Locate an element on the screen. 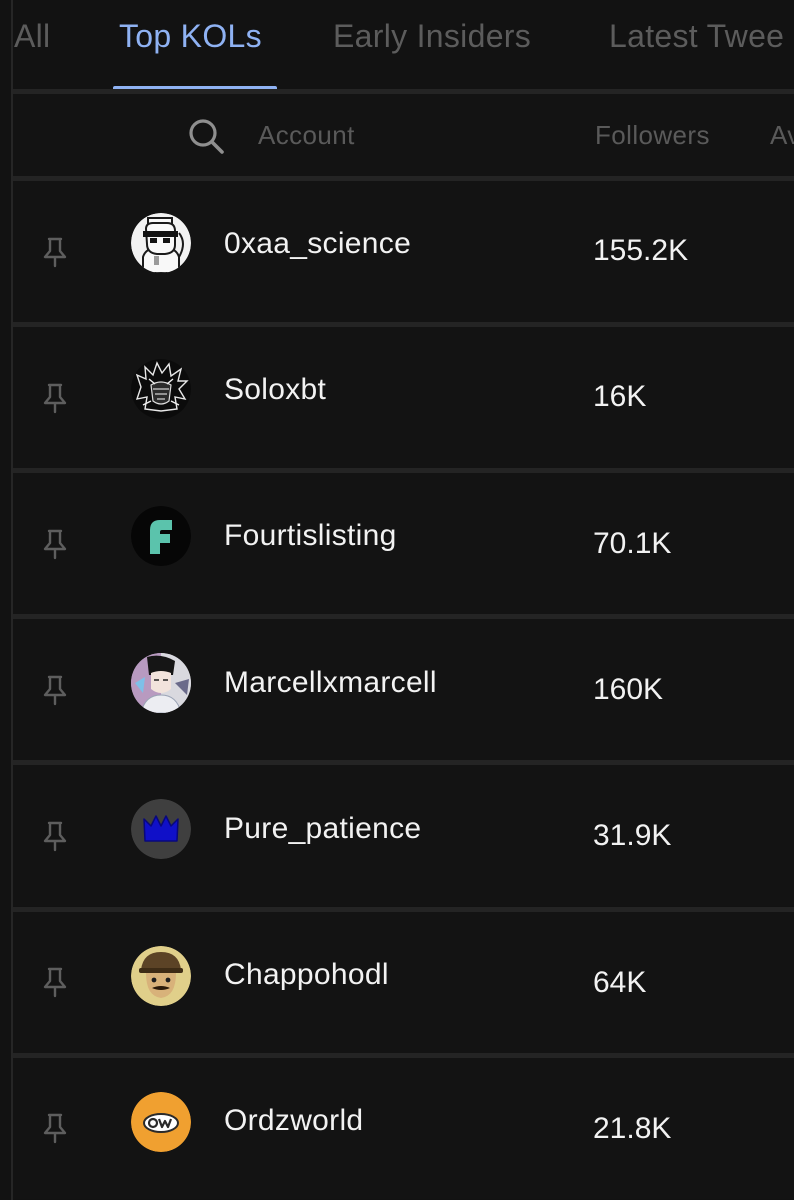  follower-count: 70.1K is located at coordinates (632, 543).